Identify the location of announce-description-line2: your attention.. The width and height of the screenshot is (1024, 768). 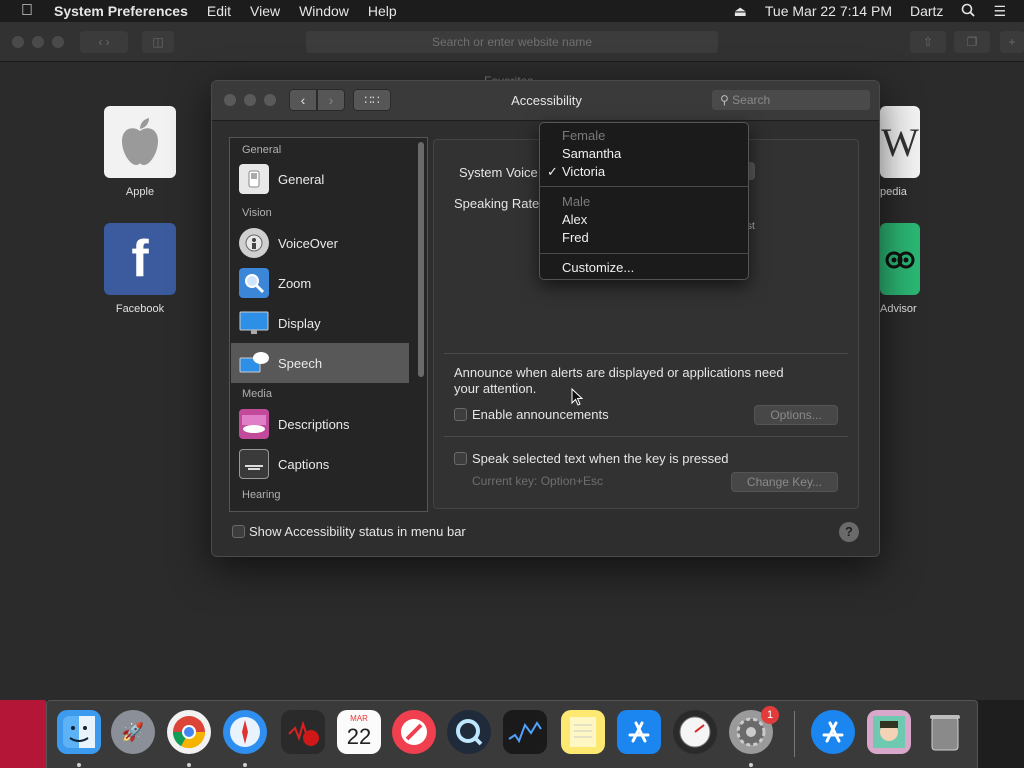
(495, 388).